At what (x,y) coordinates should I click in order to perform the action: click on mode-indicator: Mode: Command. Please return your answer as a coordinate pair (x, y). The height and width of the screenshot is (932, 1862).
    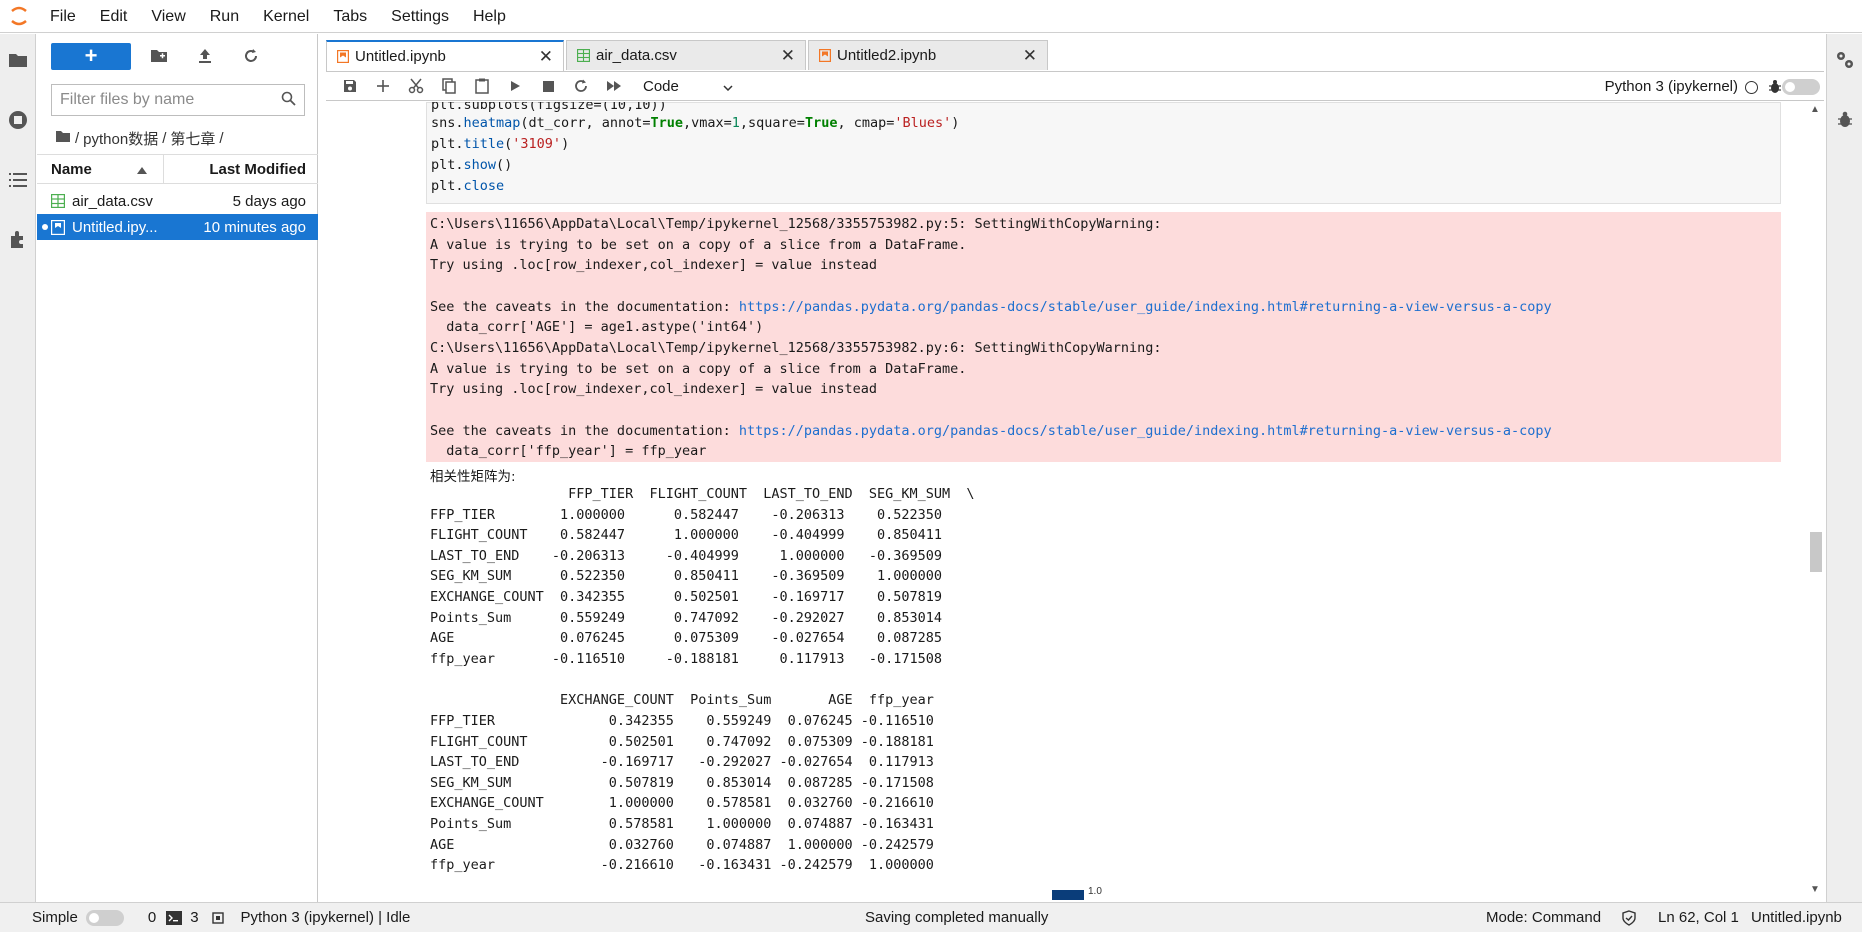
    Looking at the image, I should click on (1544, 917).